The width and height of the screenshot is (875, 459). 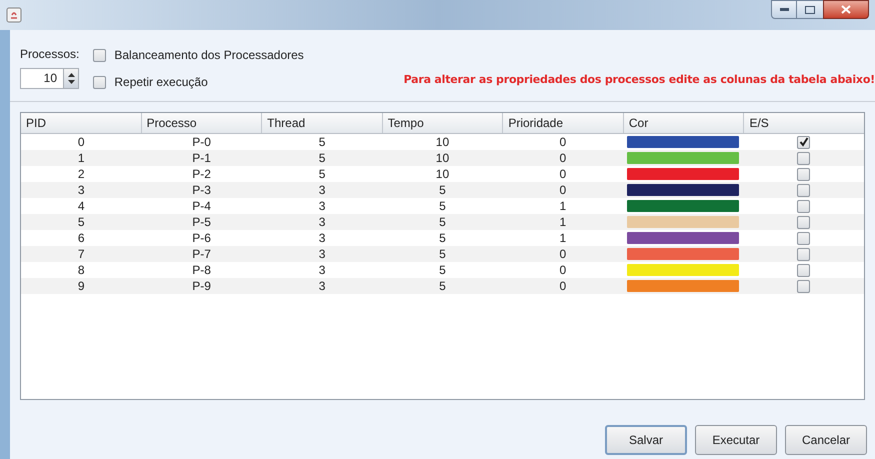 I want to click on spinner-arrows-icon, so click(x=70, y=78).